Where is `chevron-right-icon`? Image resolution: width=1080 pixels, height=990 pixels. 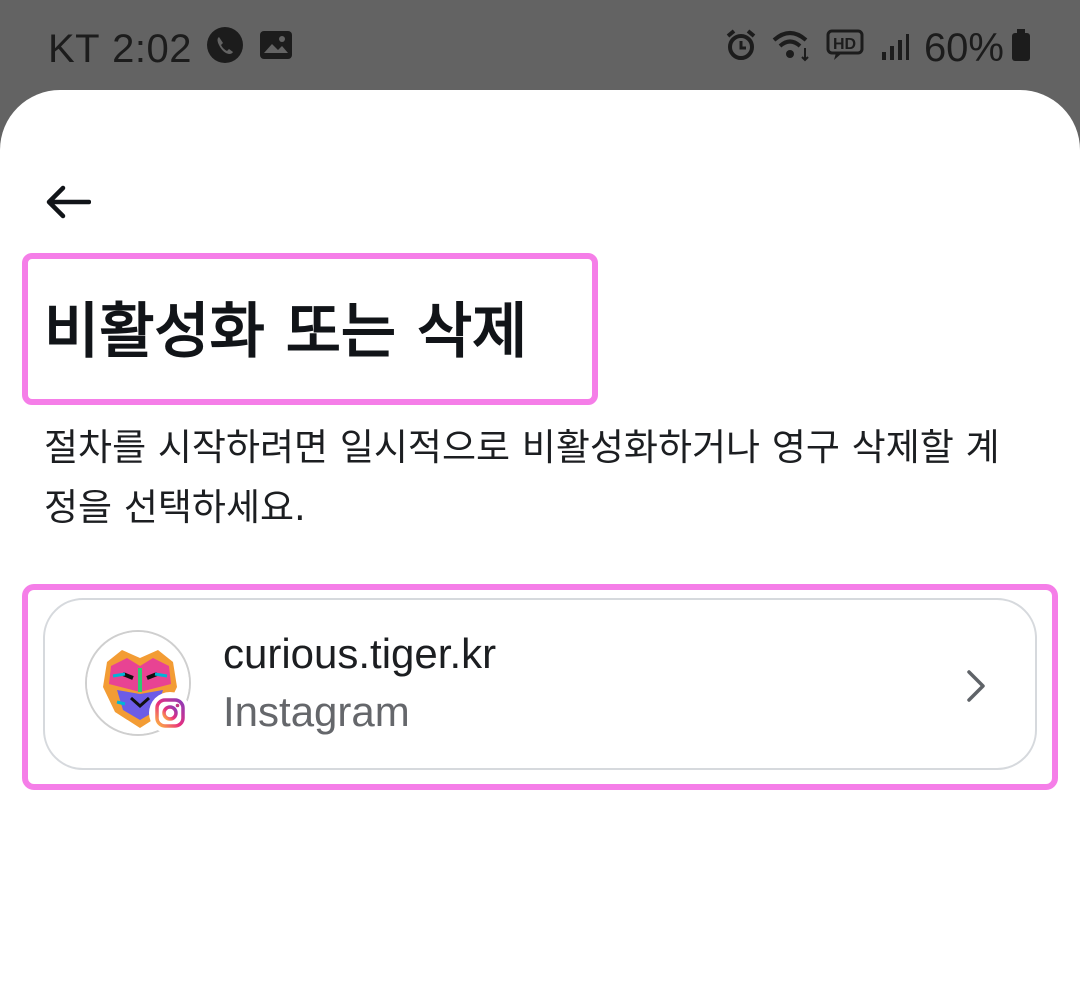
chevron-right-icon is located at coordinates (976, 686).